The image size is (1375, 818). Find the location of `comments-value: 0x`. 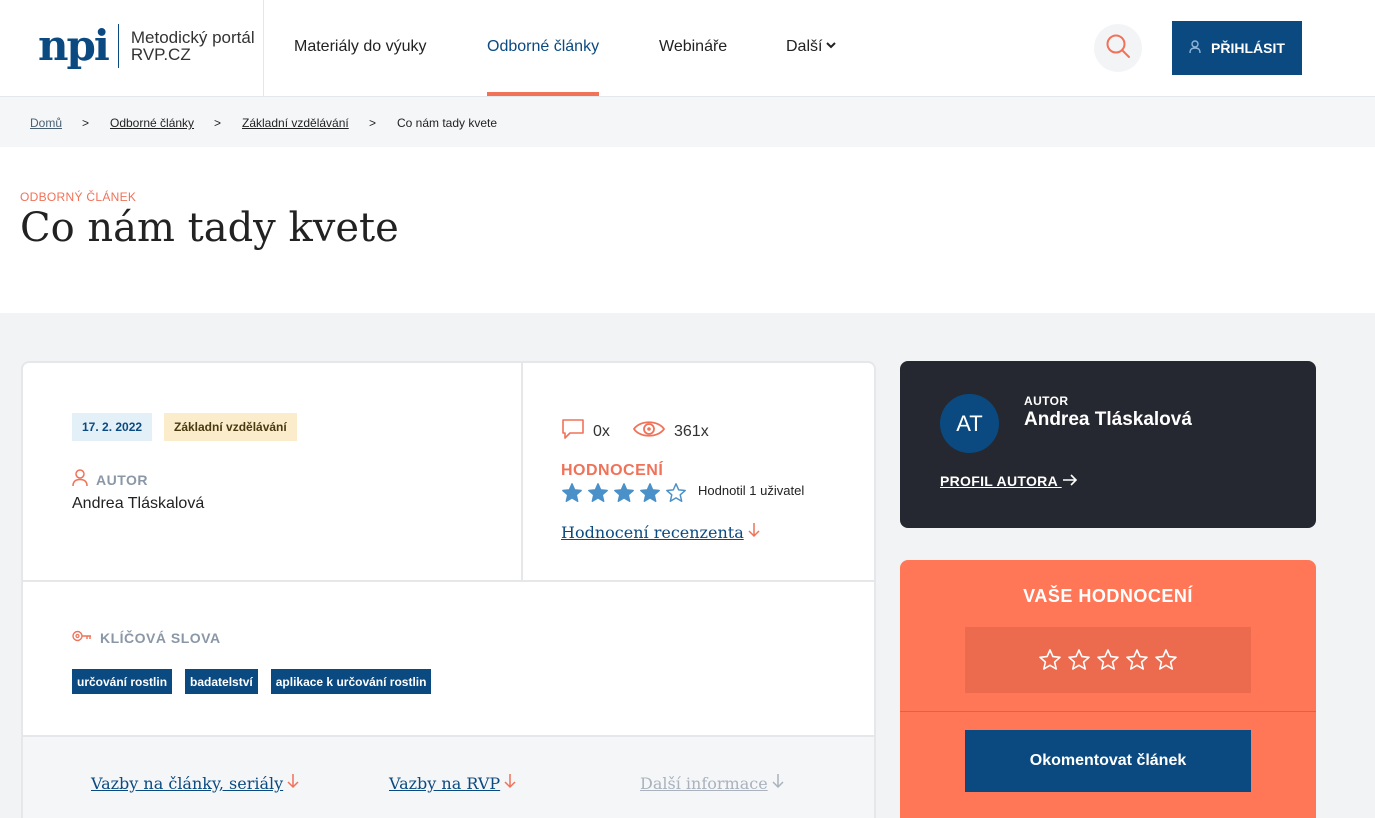

comments-value: 0x is located at coordinates (601, 431).